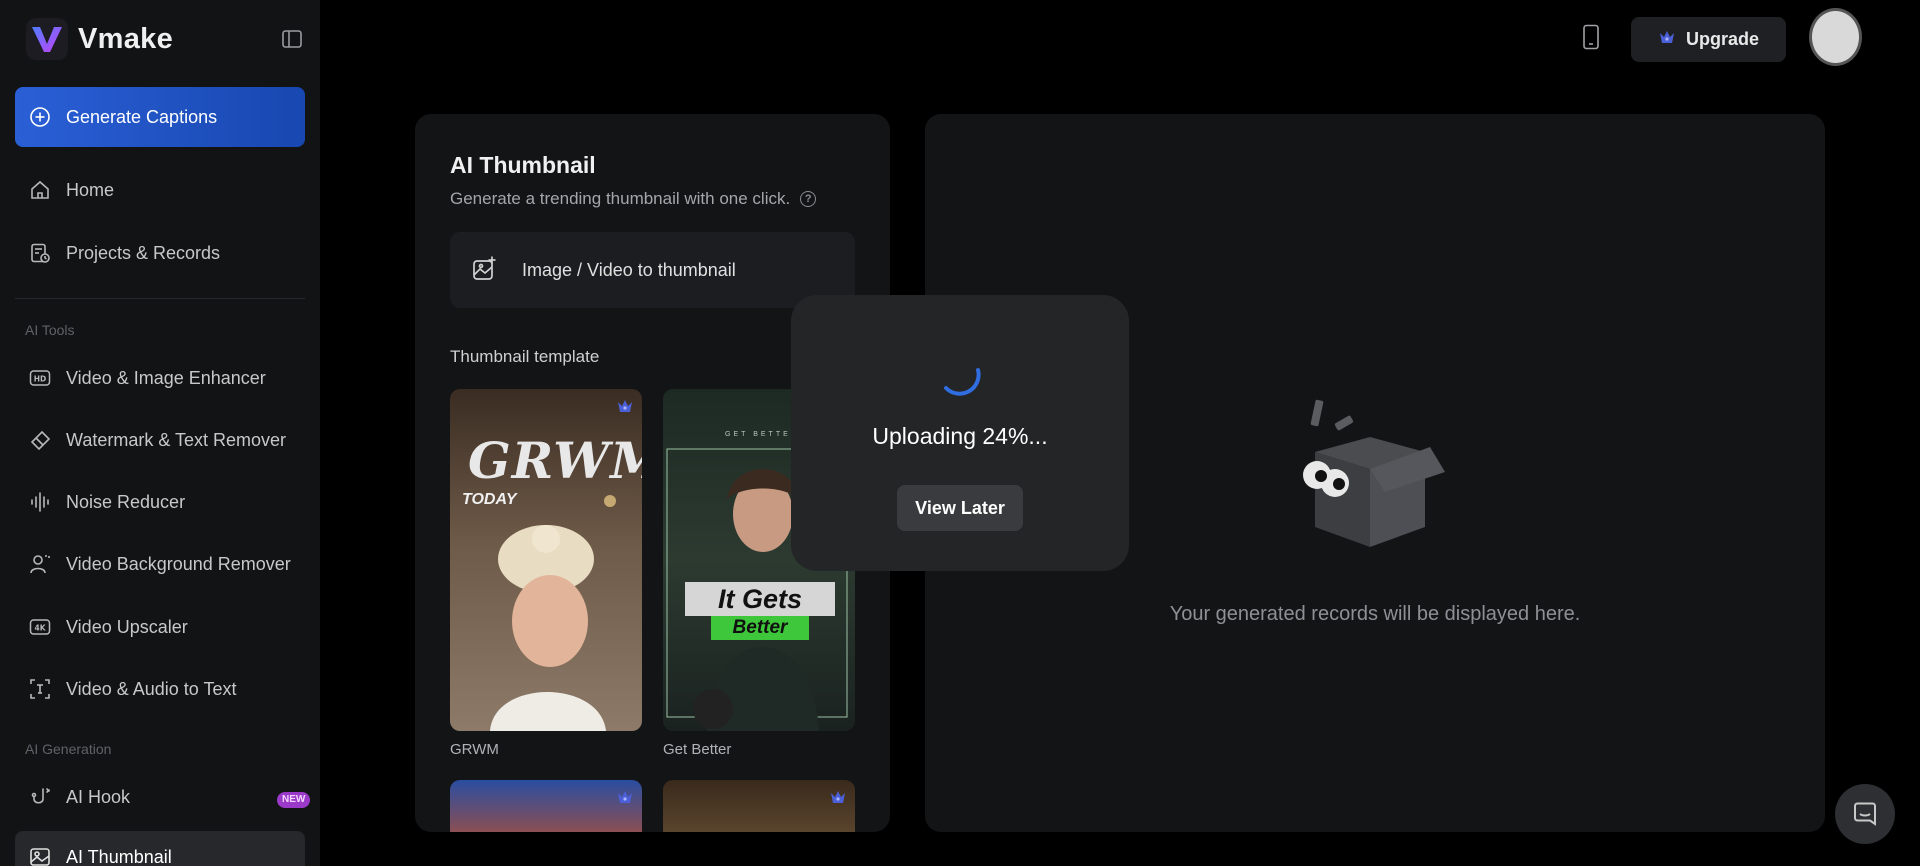  I want to click on sidebar-item-ai-hook: AI Hook NEW, so click(163, 797).